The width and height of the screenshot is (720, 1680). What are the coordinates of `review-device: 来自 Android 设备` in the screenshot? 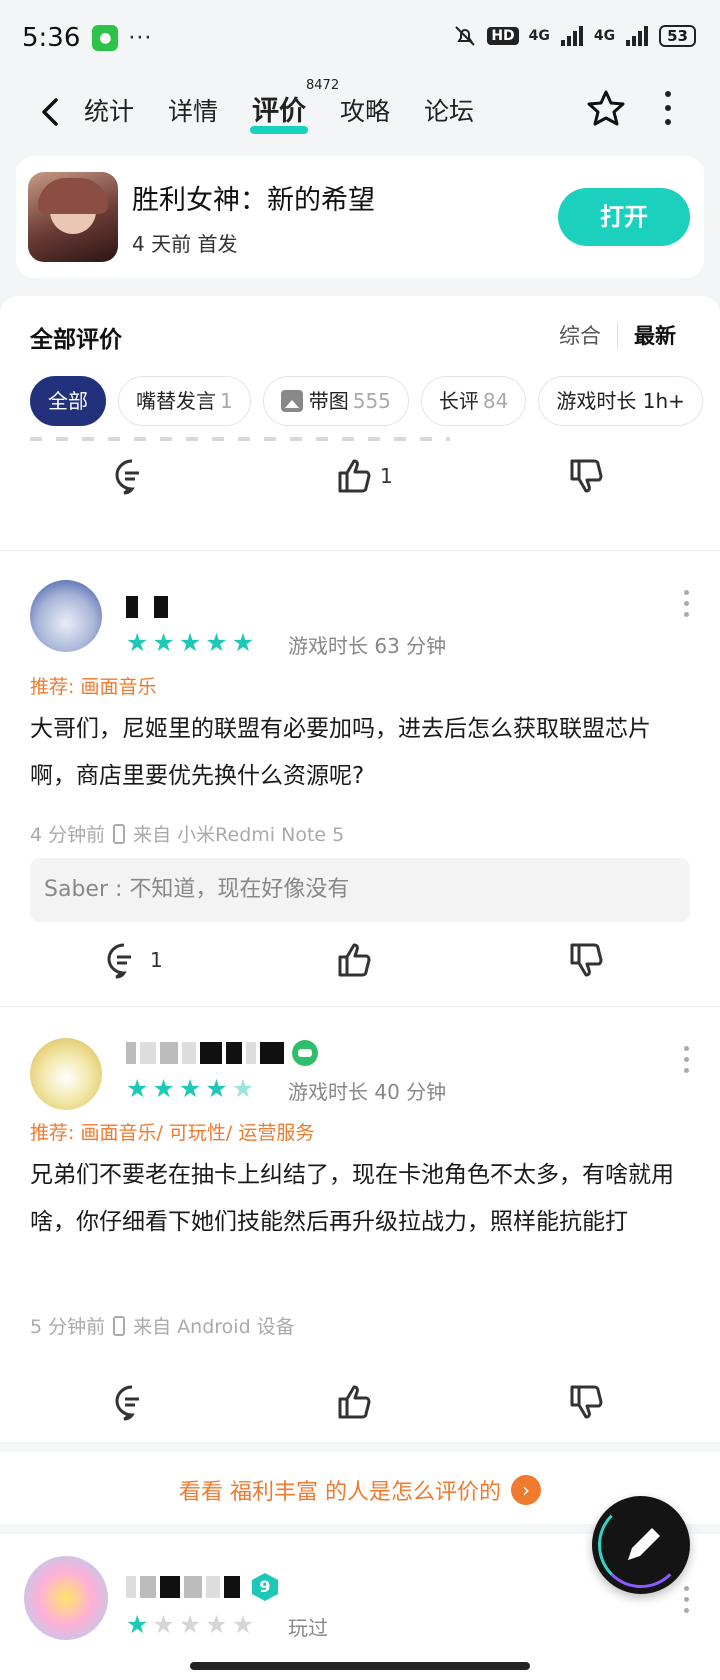 It's located at (214, 1327).